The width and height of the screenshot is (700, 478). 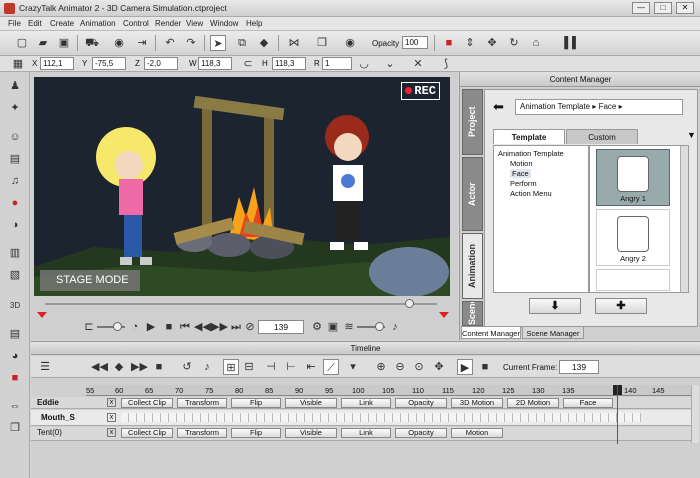 I want to click on audio-wave-icon: ≋, so click(x=349, y=327).